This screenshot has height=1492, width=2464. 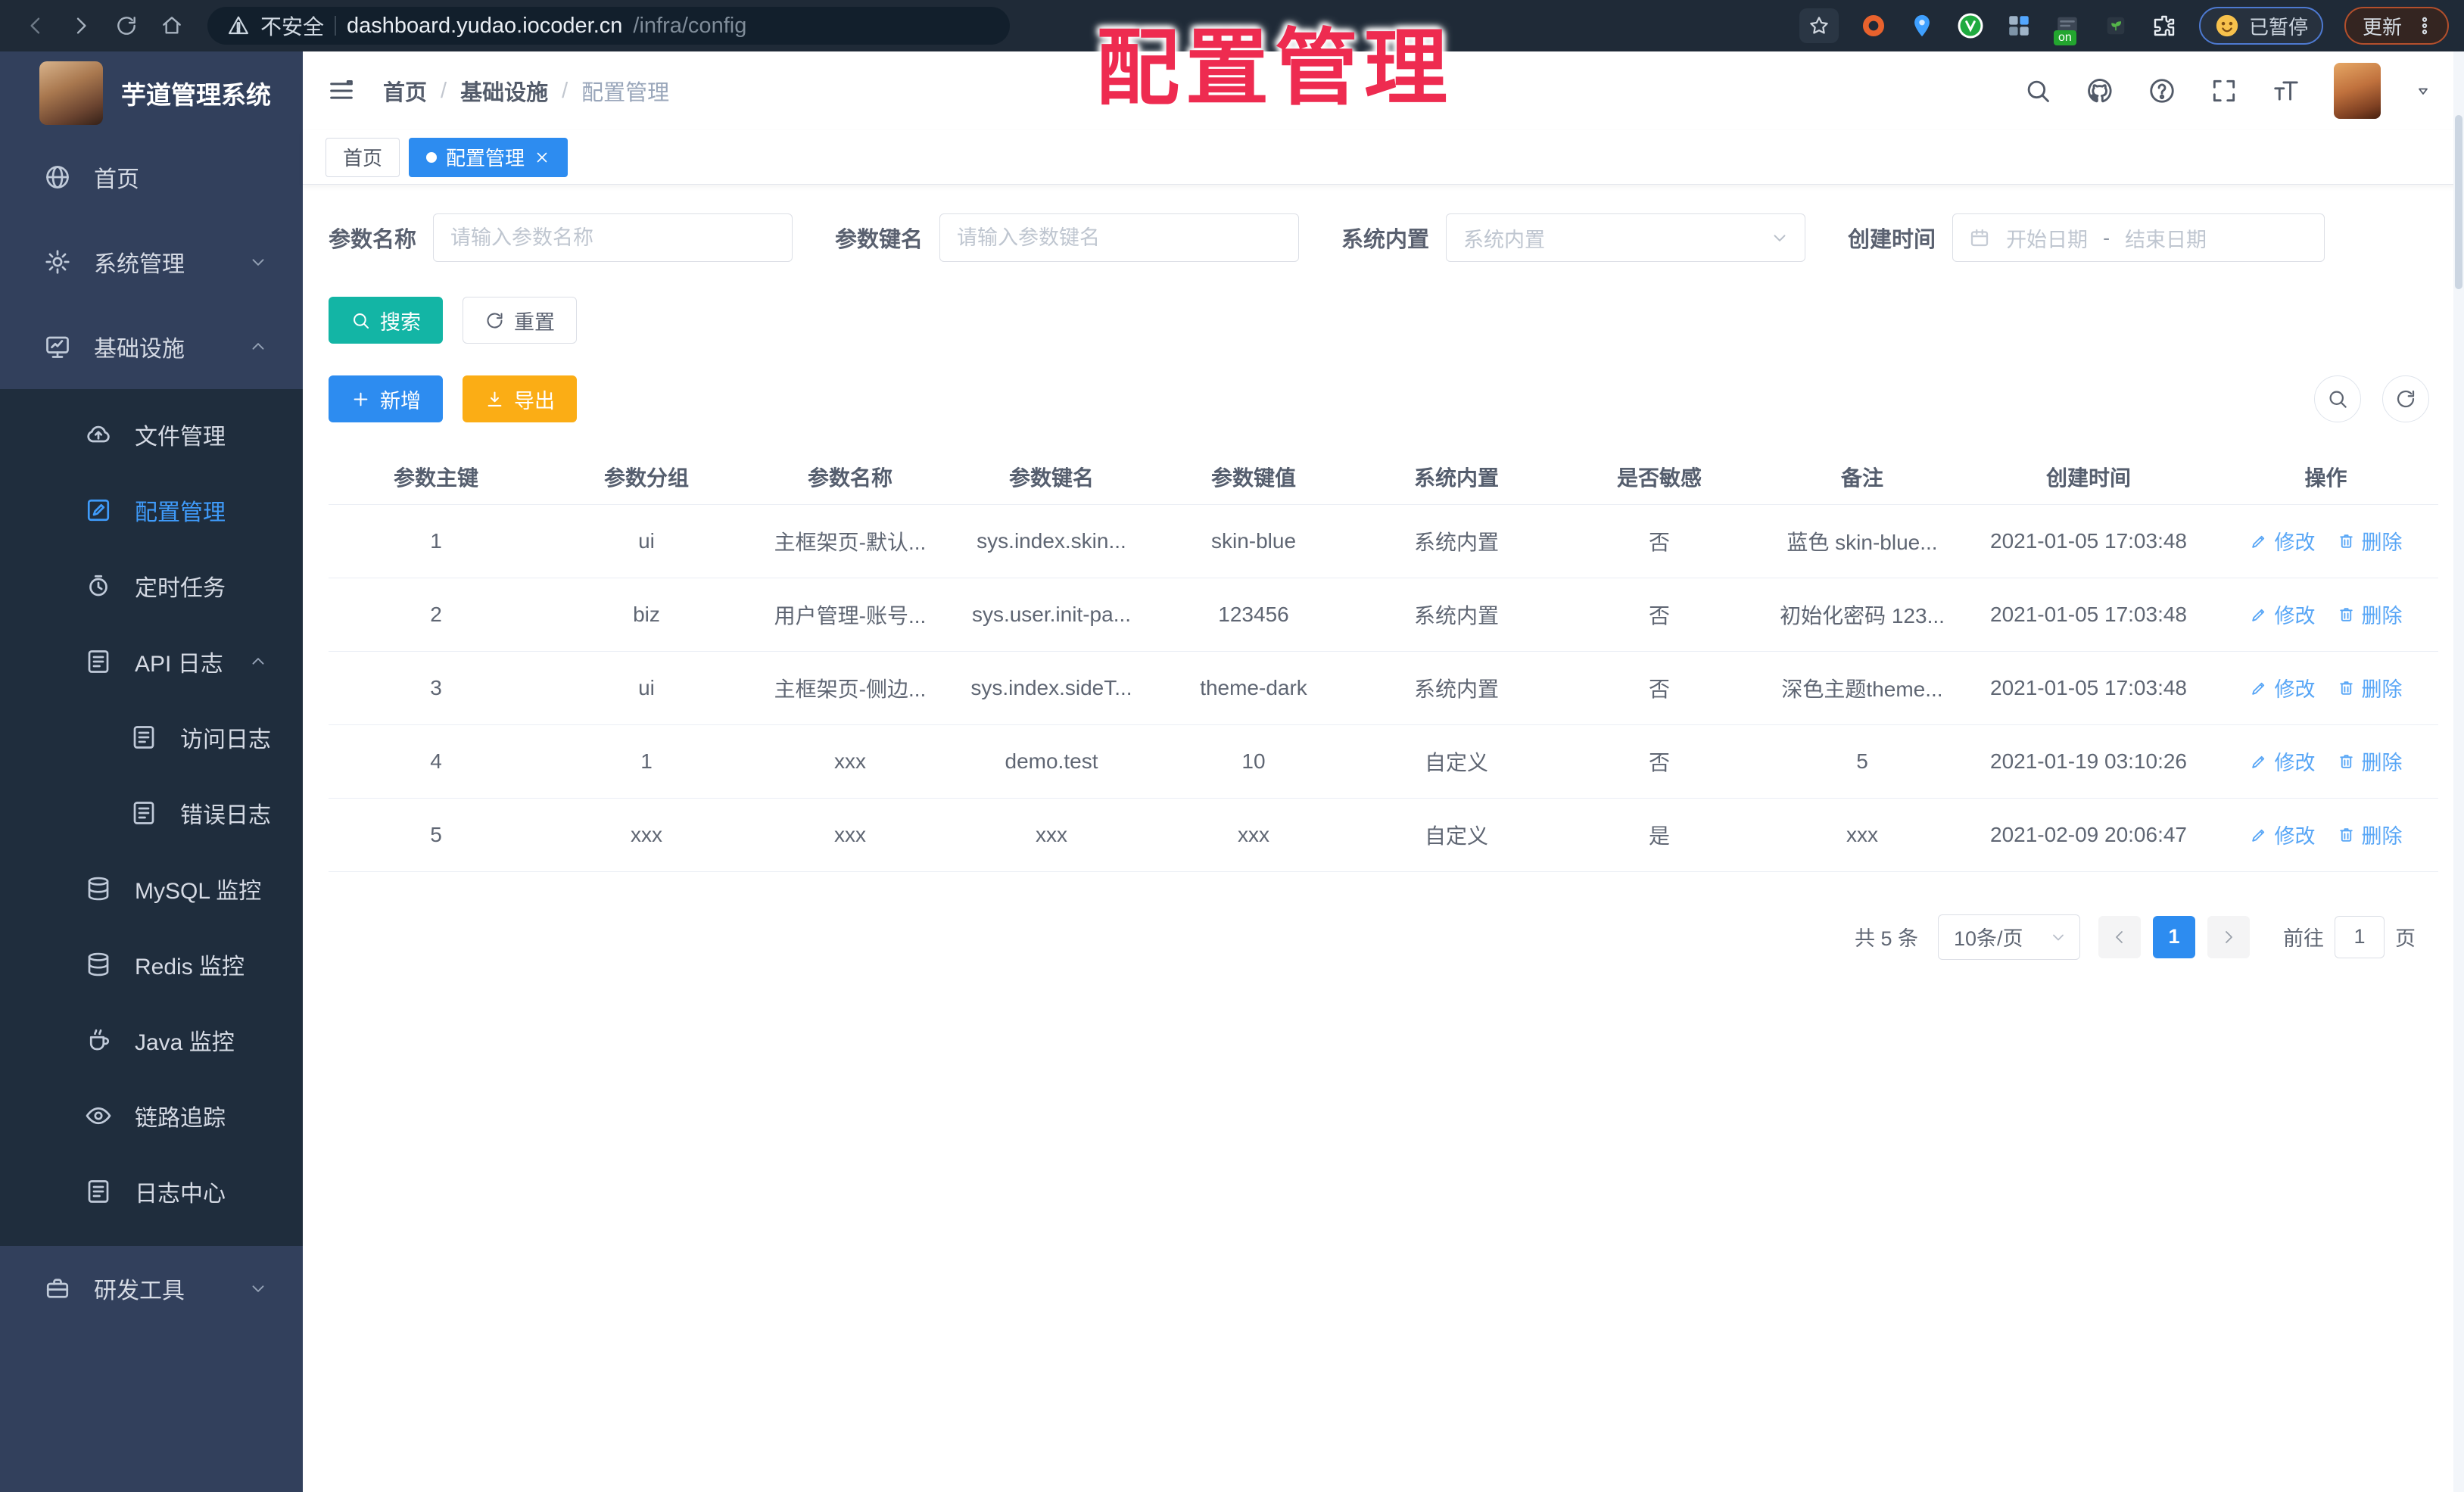 What do you see at coordinates (2037, 90) in the screenshot?
I see `header-search-icon` at bounding box center [2037, 90].